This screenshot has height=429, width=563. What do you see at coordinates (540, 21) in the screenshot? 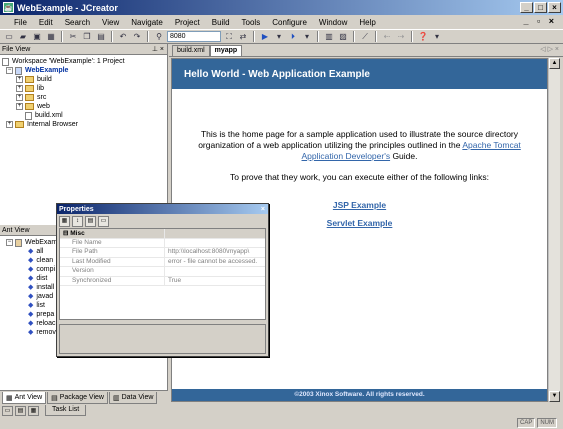
I see `mdi-window-controls: _ ▫ ×` at bounding box center [540, 21].